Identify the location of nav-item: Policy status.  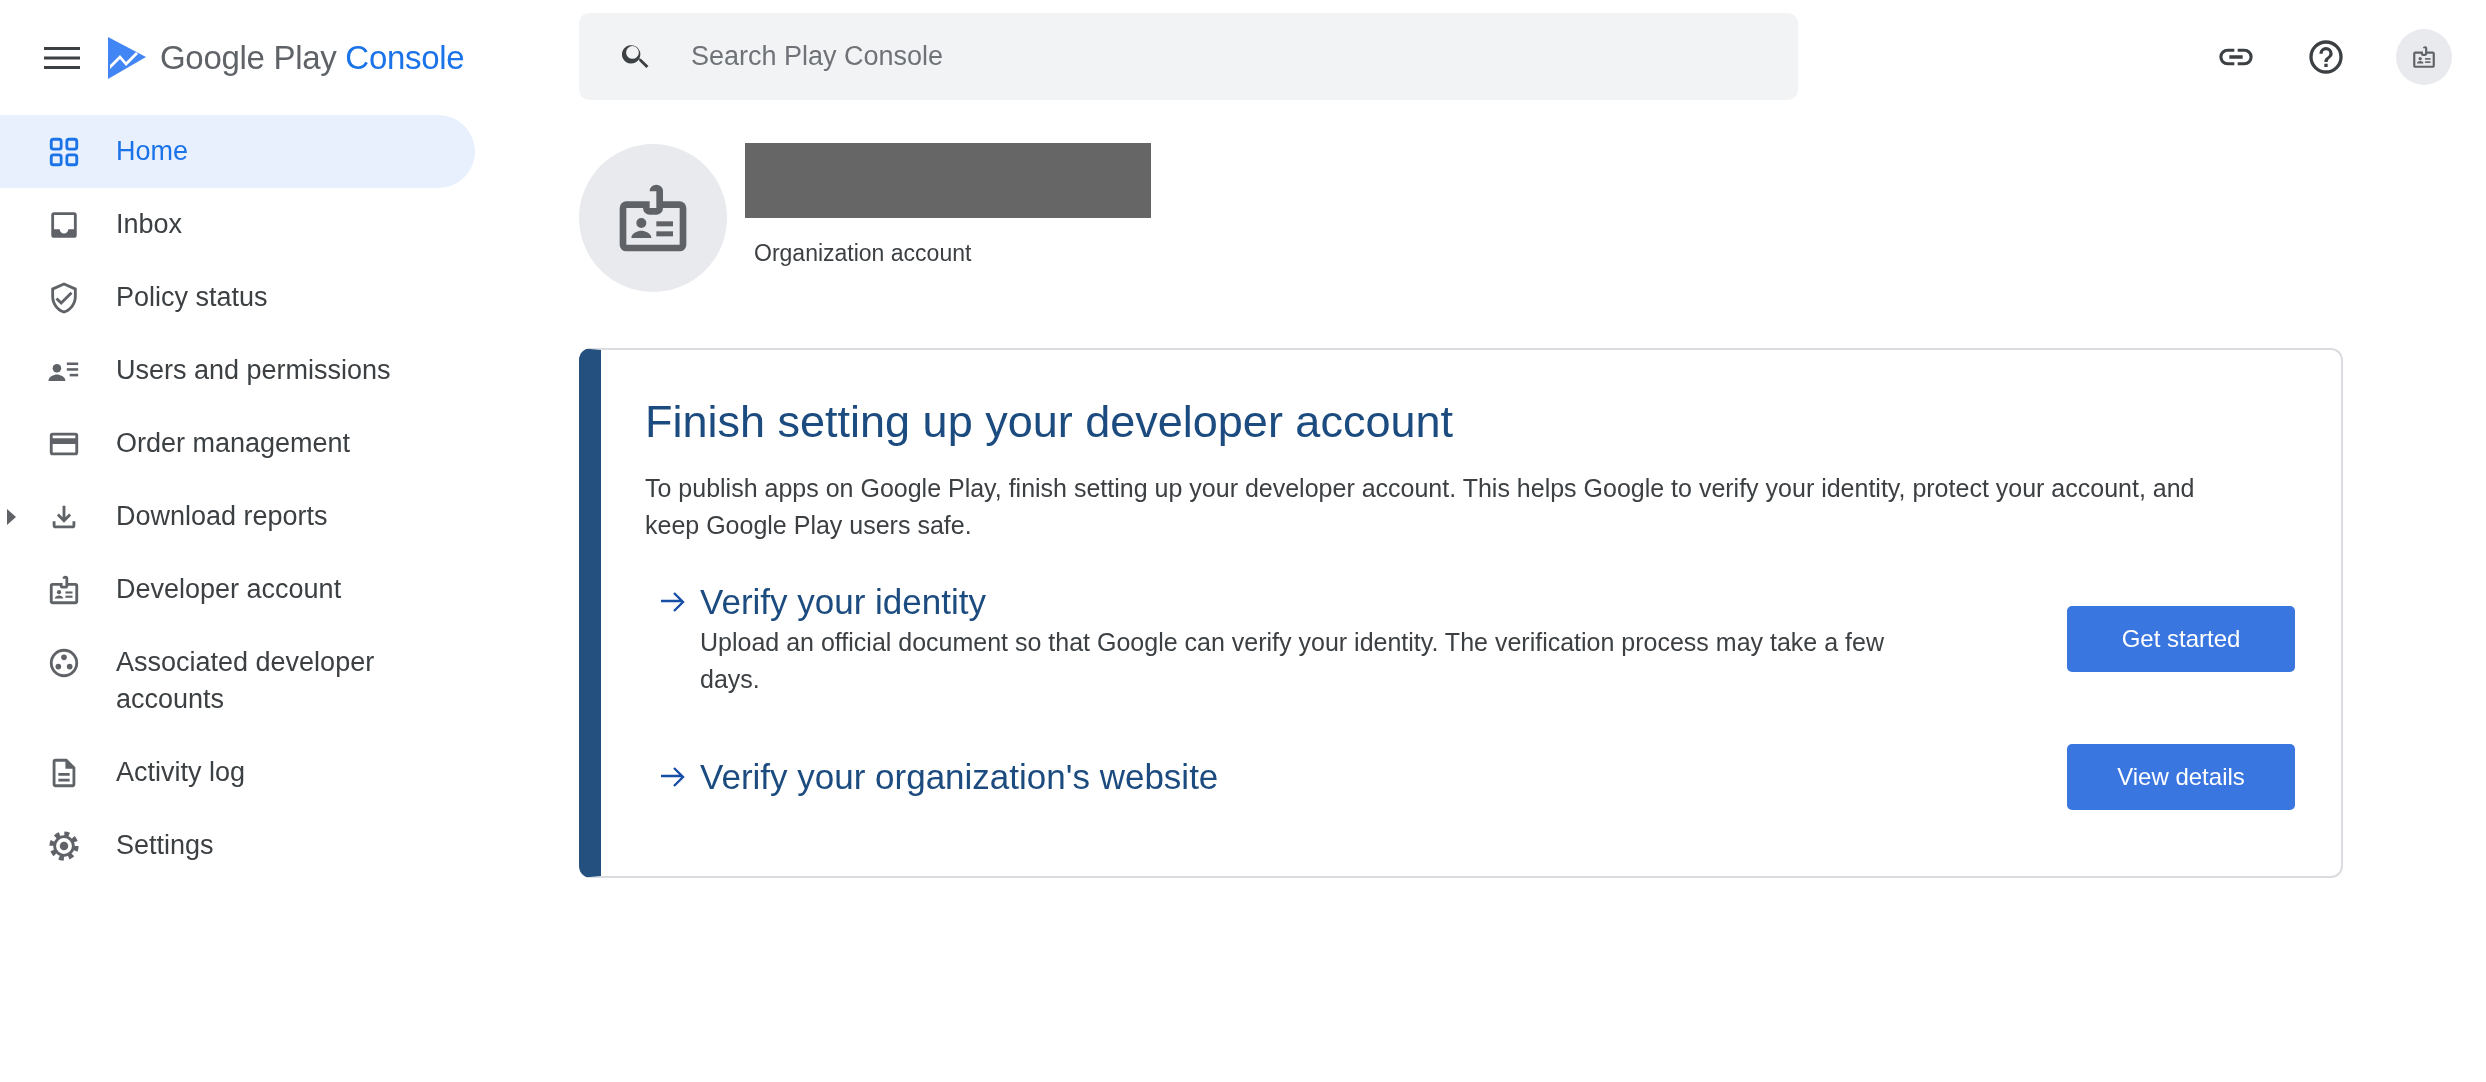
(237, 297).